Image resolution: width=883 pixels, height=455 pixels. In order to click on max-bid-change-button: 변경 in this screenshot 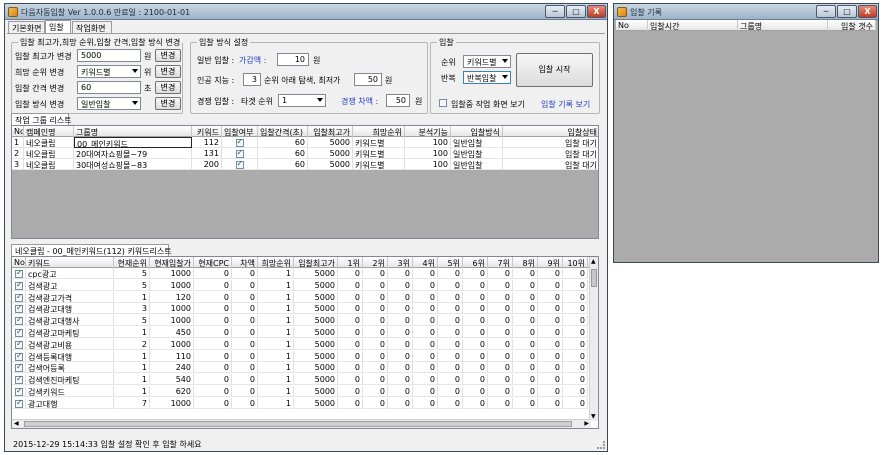, I will do `click(168, 55)`.